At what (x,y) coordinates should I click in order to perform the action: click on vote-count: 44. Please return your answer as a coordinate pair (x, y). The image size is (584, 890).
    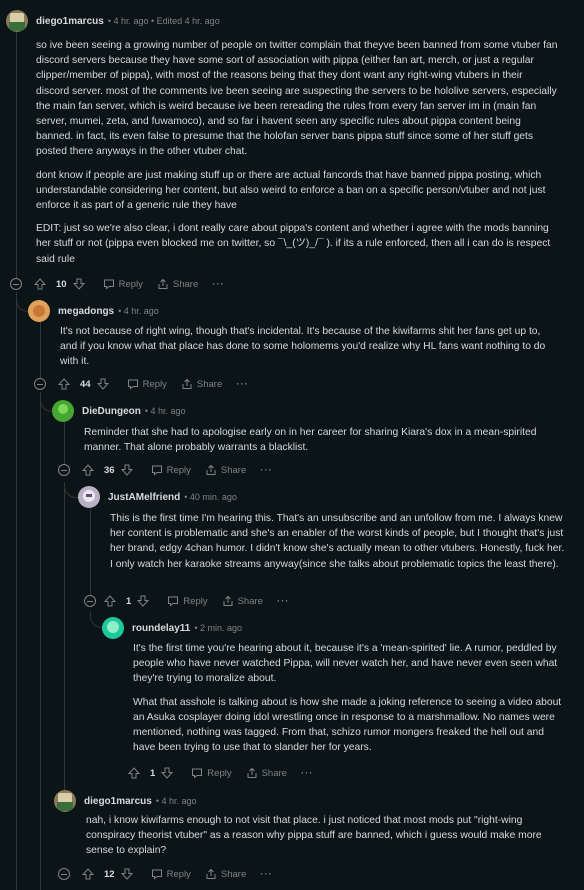
    Looking at the image, I should click on (85, 384).